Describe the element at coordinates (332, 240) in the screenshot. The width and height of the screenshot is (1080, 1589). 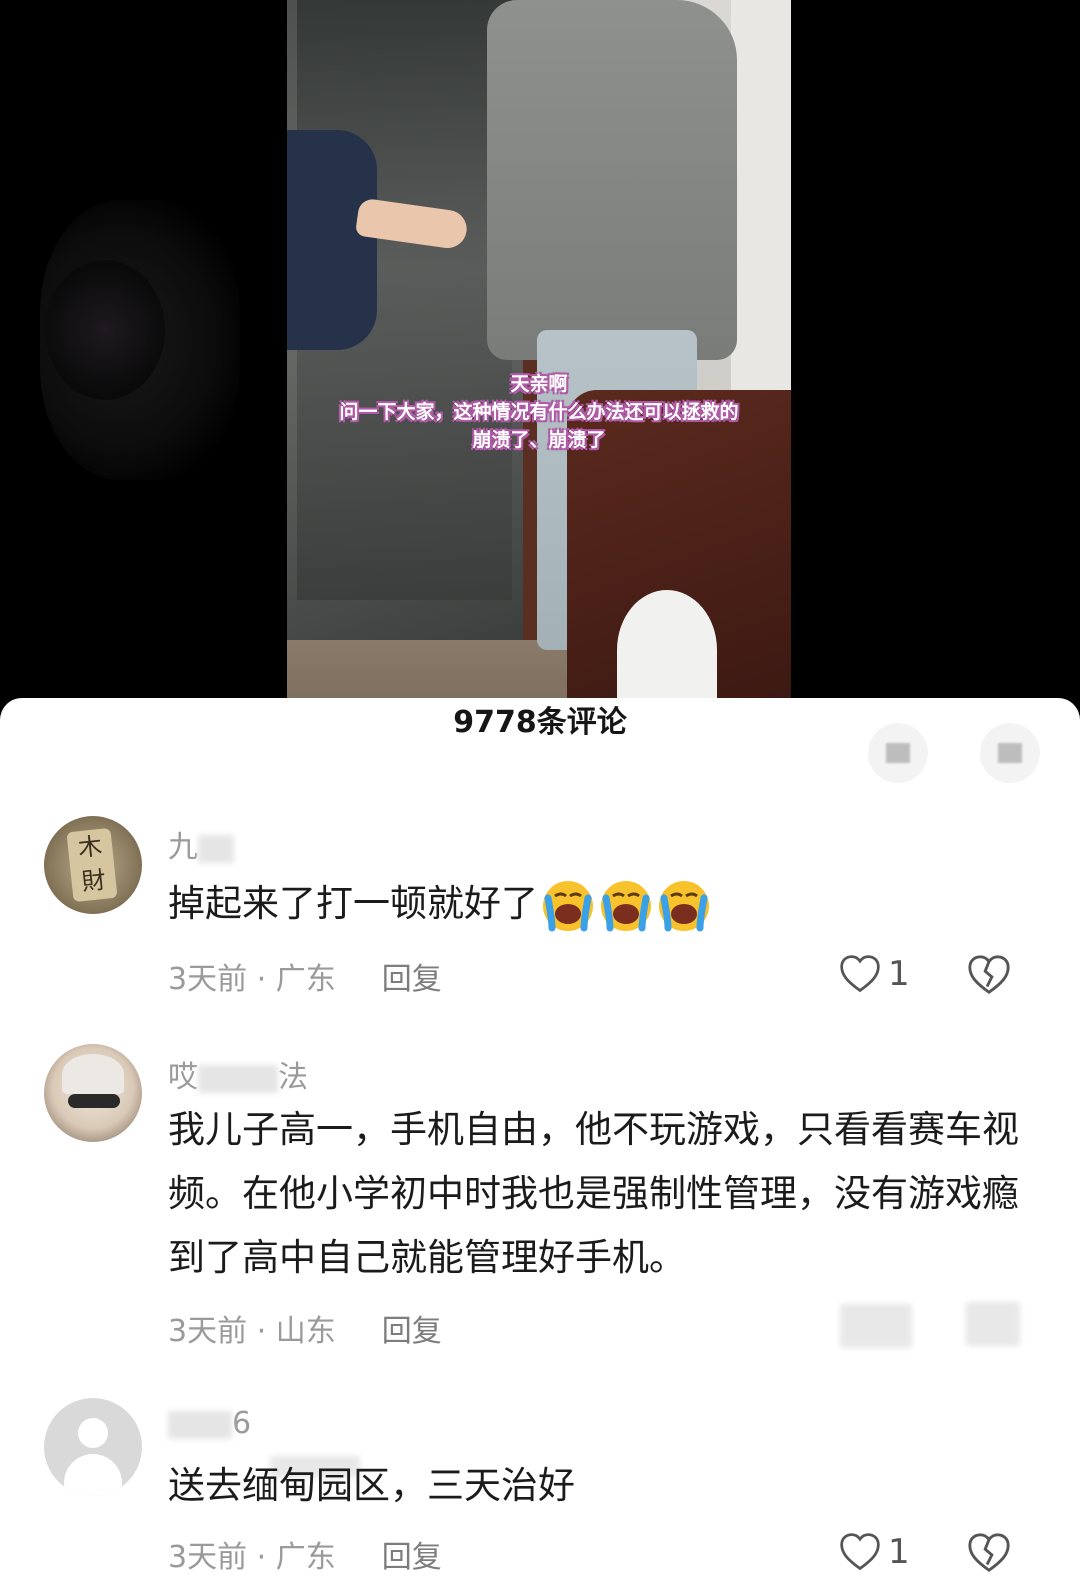
I see `video-arm` at that location.